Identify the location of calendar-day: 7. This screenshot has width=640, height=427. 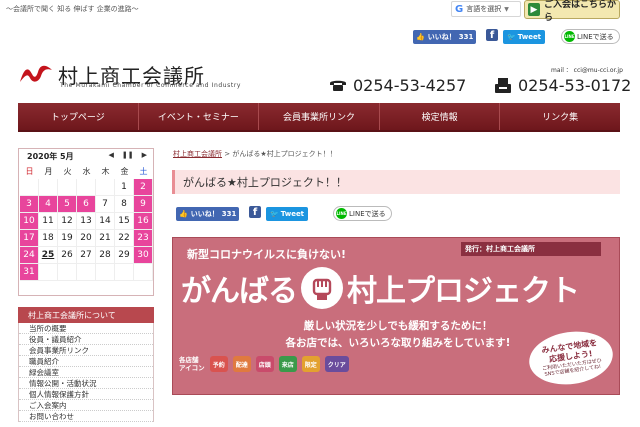
(105, 204).